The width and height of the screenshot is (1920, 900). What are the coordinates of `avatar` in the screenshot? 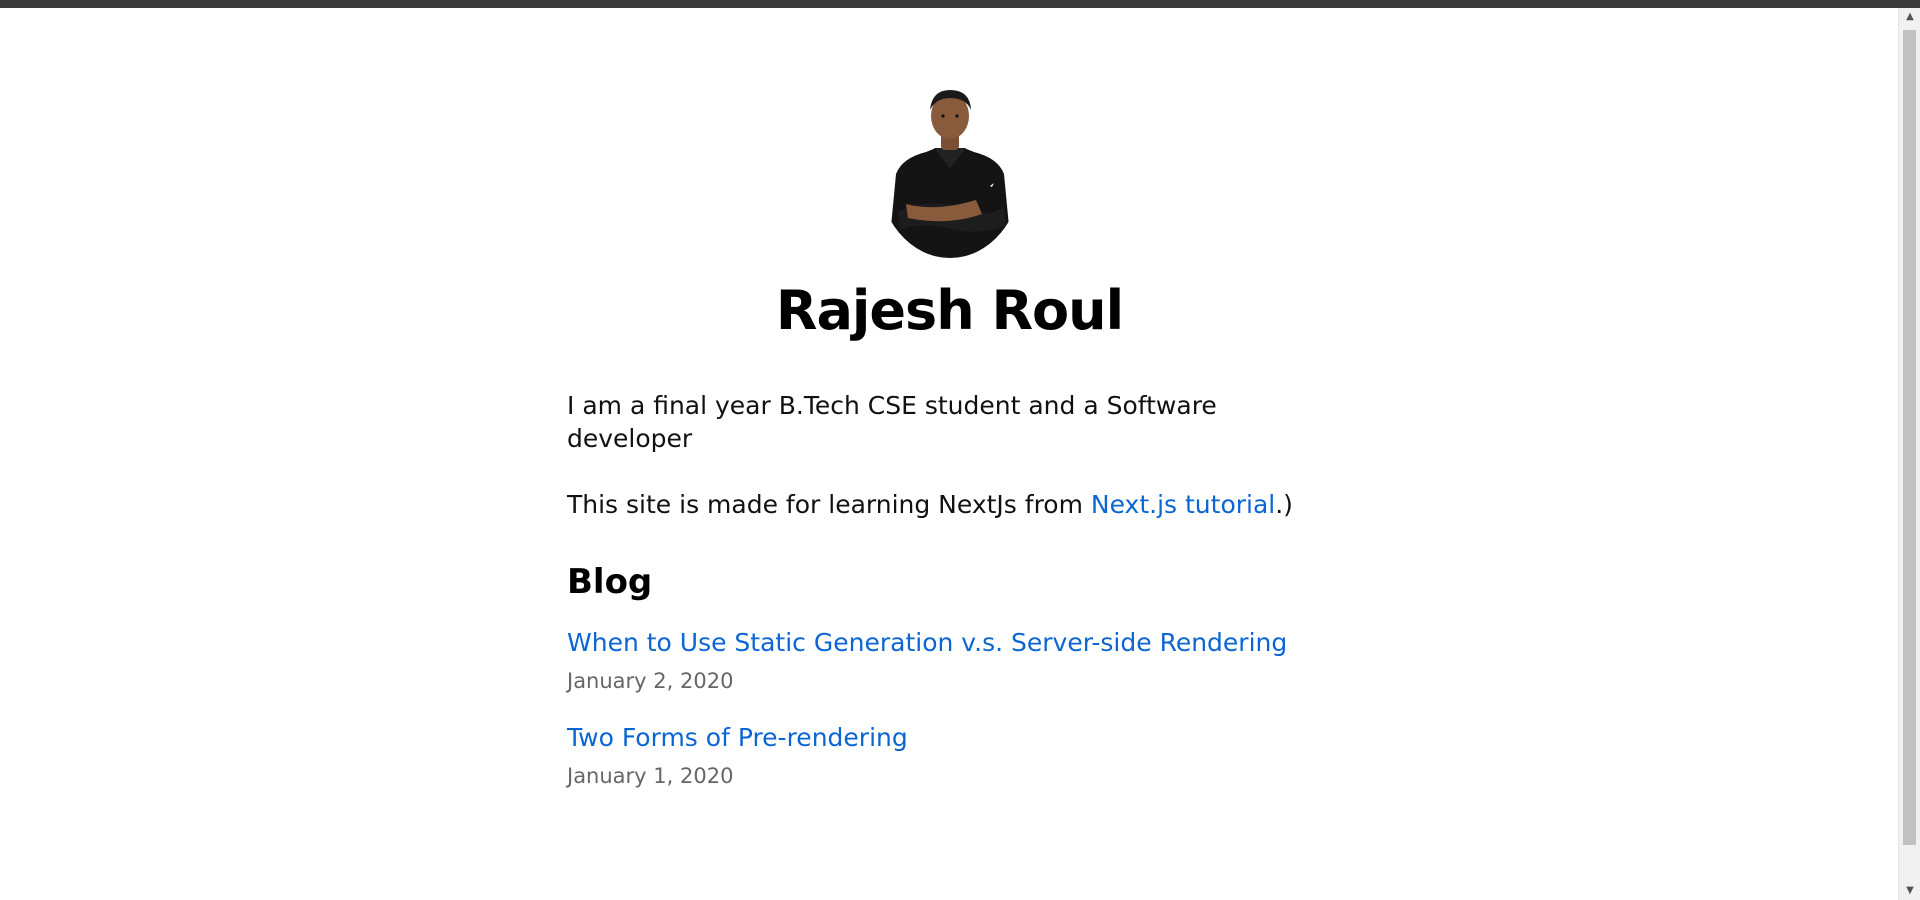 It's located at (949, 172).